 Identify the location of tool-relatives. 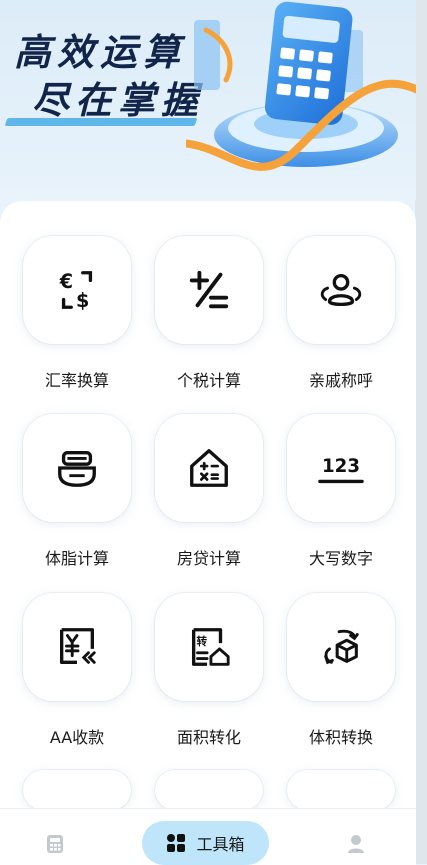
(341, 290).